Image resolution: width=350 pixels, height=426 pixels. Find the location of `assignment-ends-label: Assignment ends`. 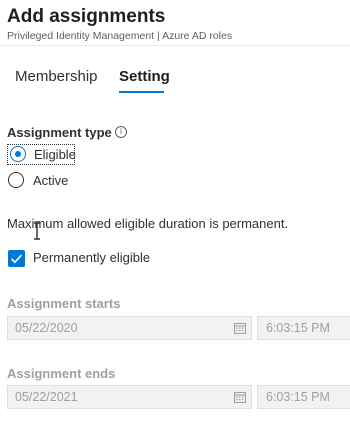

assignment-ends-label: Assignment ends is located at coordinates (61, 373).